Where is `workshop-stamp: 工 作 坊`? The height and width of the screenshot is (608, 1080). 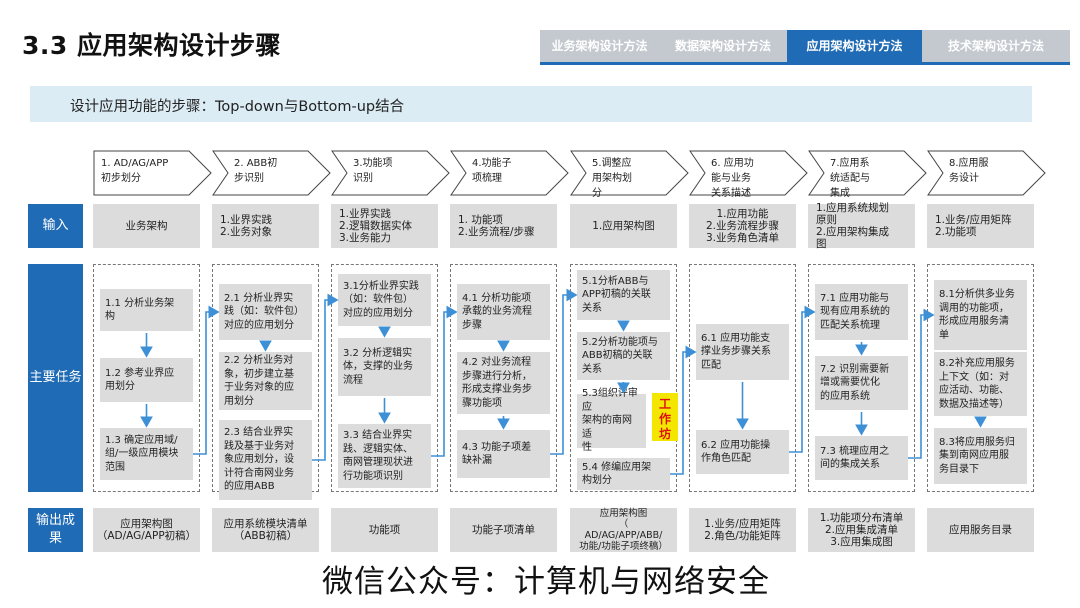
workshop-stamp: 工 作 坊 is located at coordinates (665, 417).